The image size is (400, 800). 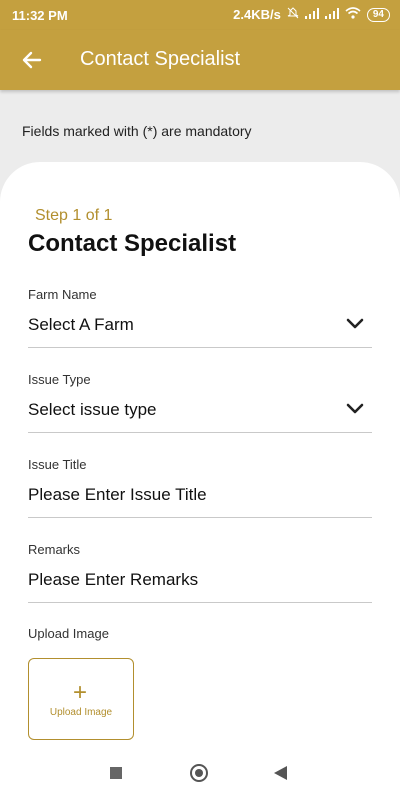 I want to click on upload-image-button: + Upload Image, so click(x=81, y=699).